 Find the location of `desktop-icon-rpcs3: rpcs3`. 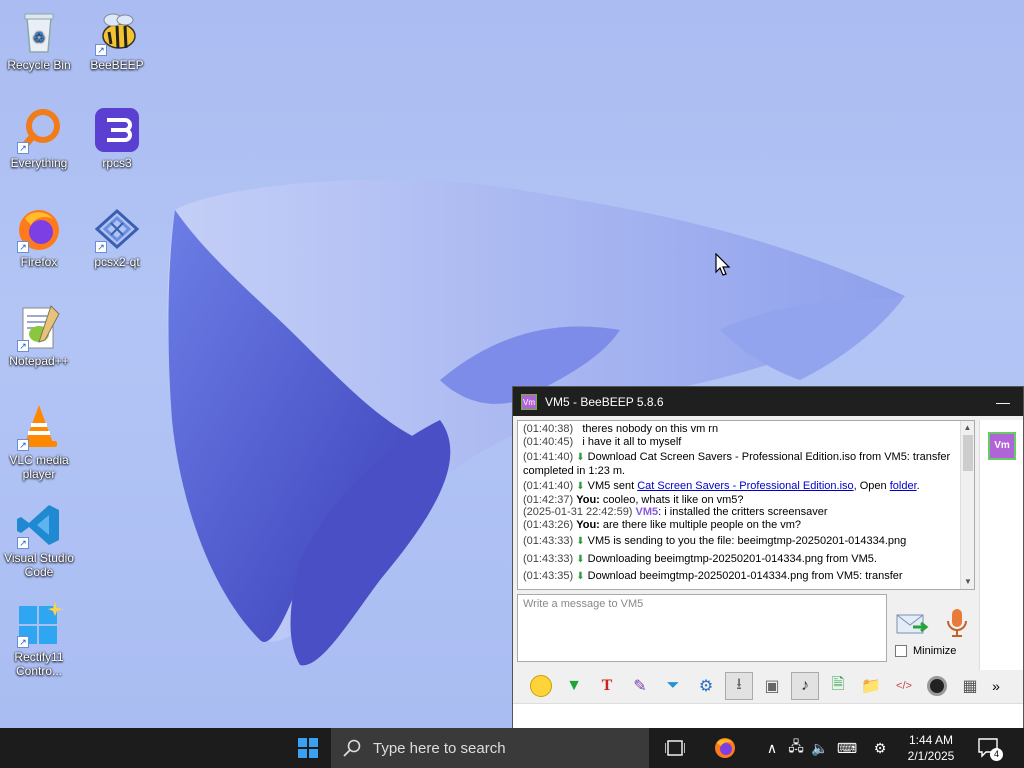

desktop-icon-rpcs3: rpcs3 is located at coordinates (117, 138).